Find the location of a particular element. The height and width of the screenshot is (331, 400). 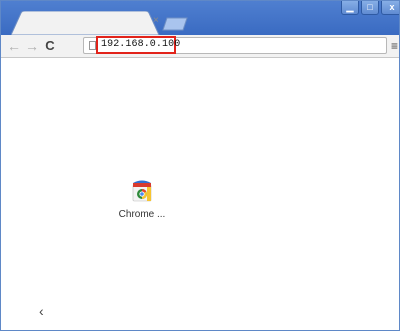

active-tab: × is located at coordinates (90, 23).